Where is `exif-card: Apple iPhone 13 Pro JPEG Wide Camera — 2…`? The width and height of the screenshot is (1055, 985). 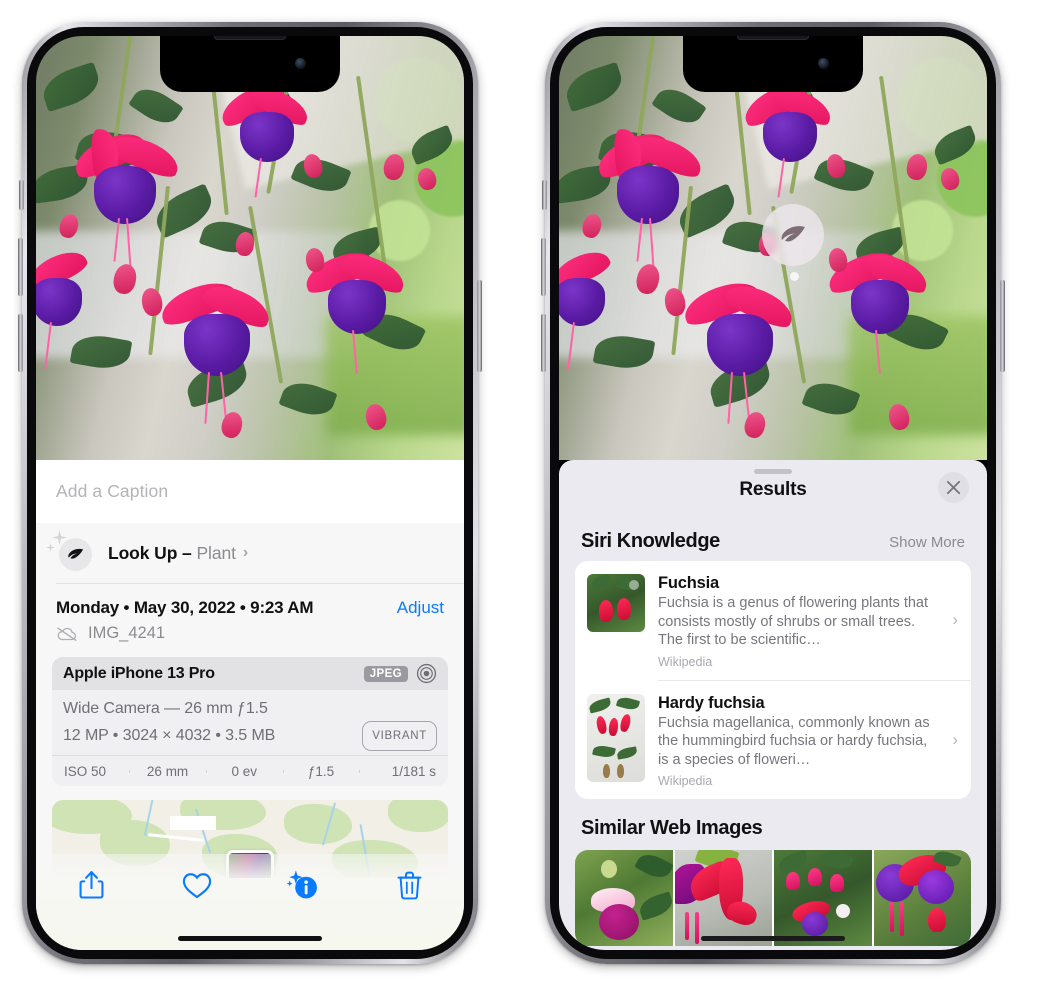
exif-card: Apple iPhone 13 Pro JPEG Wide Camera — 2… is located at coordinates (250, 721).